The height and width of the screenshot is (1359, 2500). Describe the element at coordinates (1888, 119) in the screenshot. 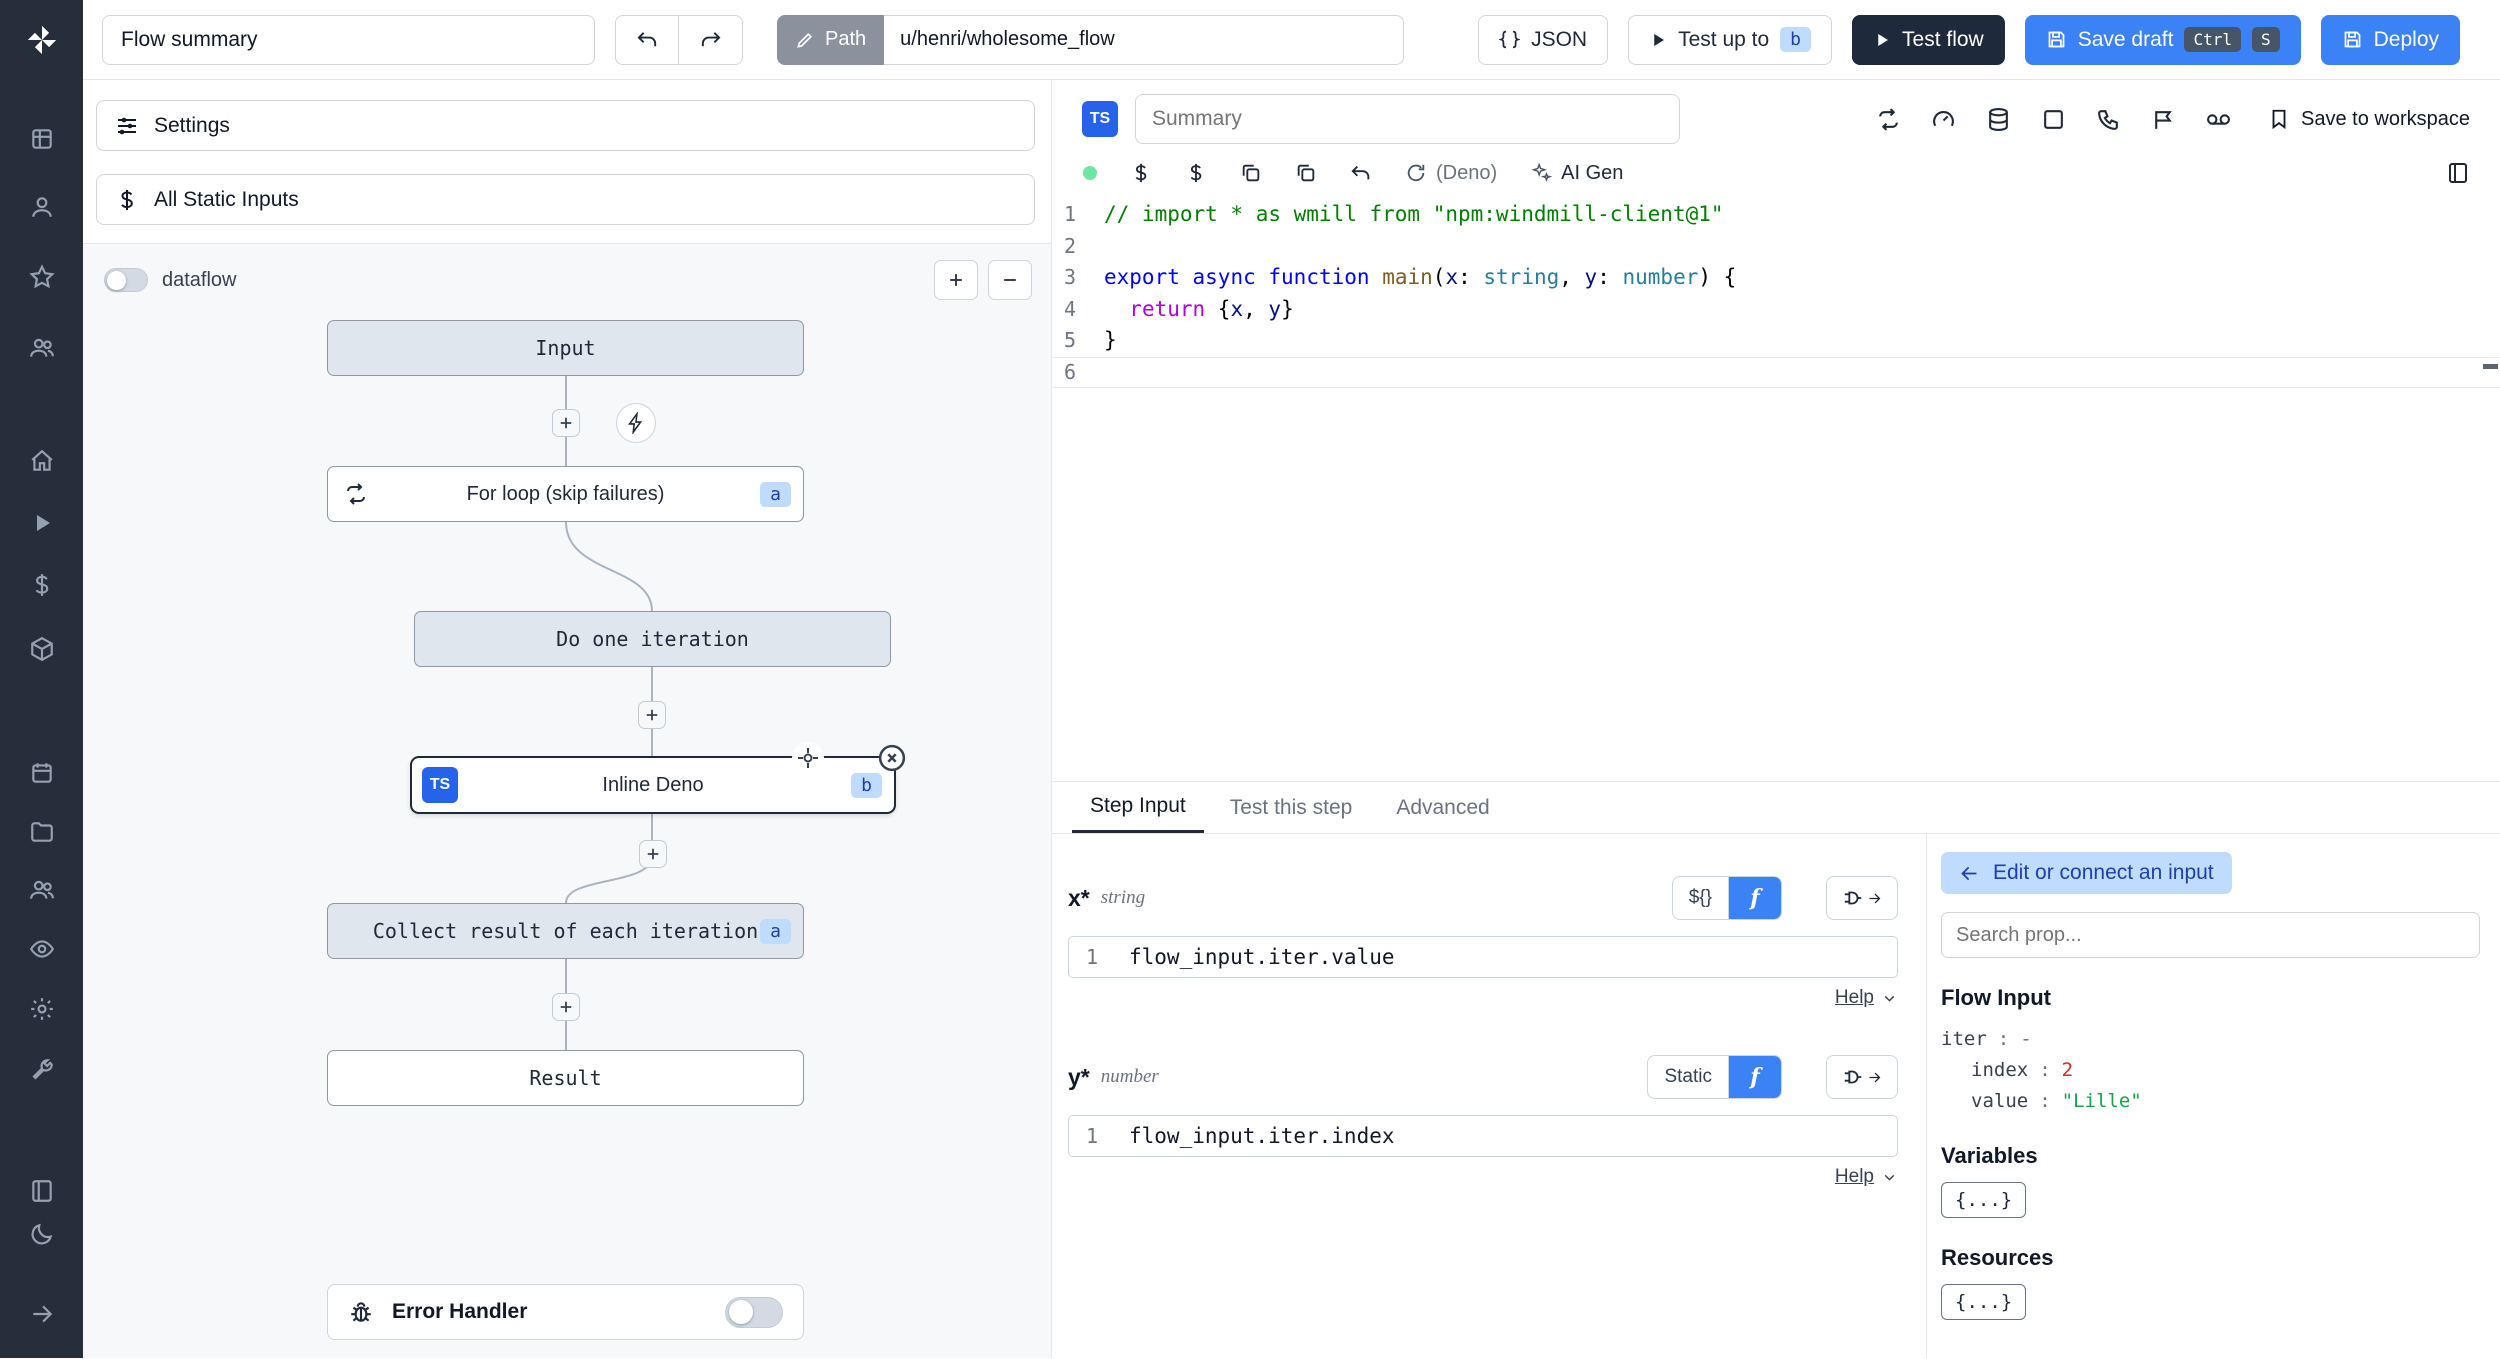

I see `loop-icon` at that location.